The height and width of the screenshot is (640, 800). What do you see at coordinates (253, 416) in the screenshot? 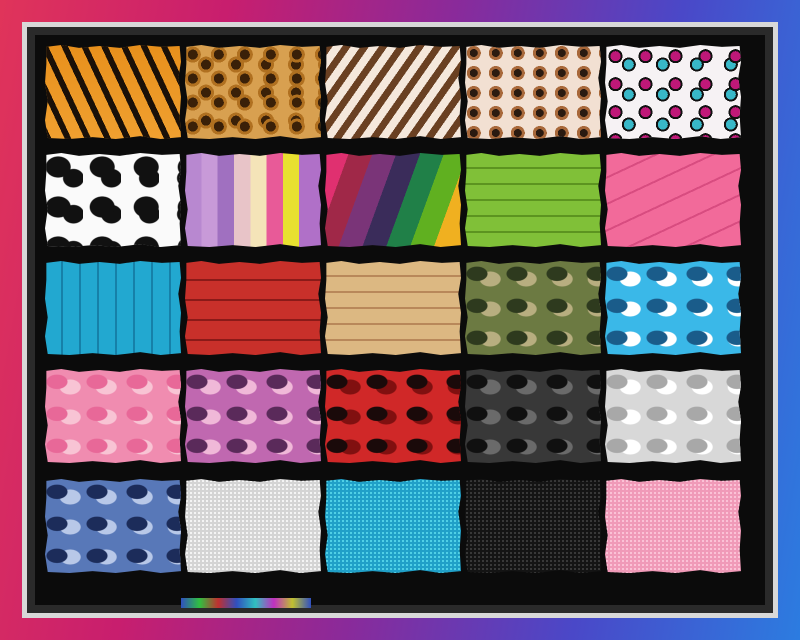
I see `purple-camo-tile` at bounding box center [253, 416].